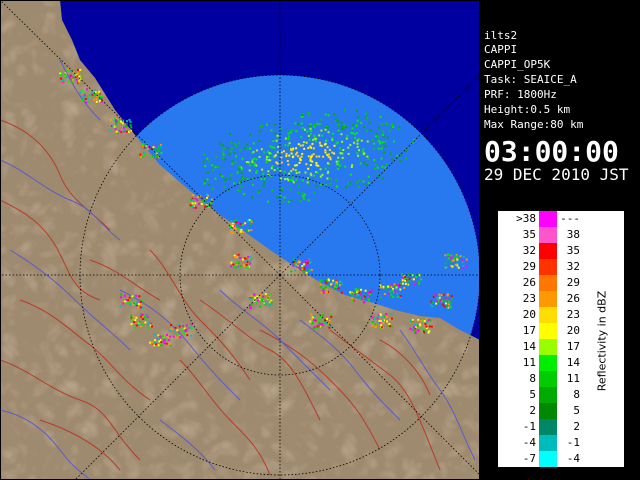 This screenshot has height=480, width=640. Describe the element at coordinates (529, 282) in the screenshot. I see `legend-lower-bound: 26` at that location.